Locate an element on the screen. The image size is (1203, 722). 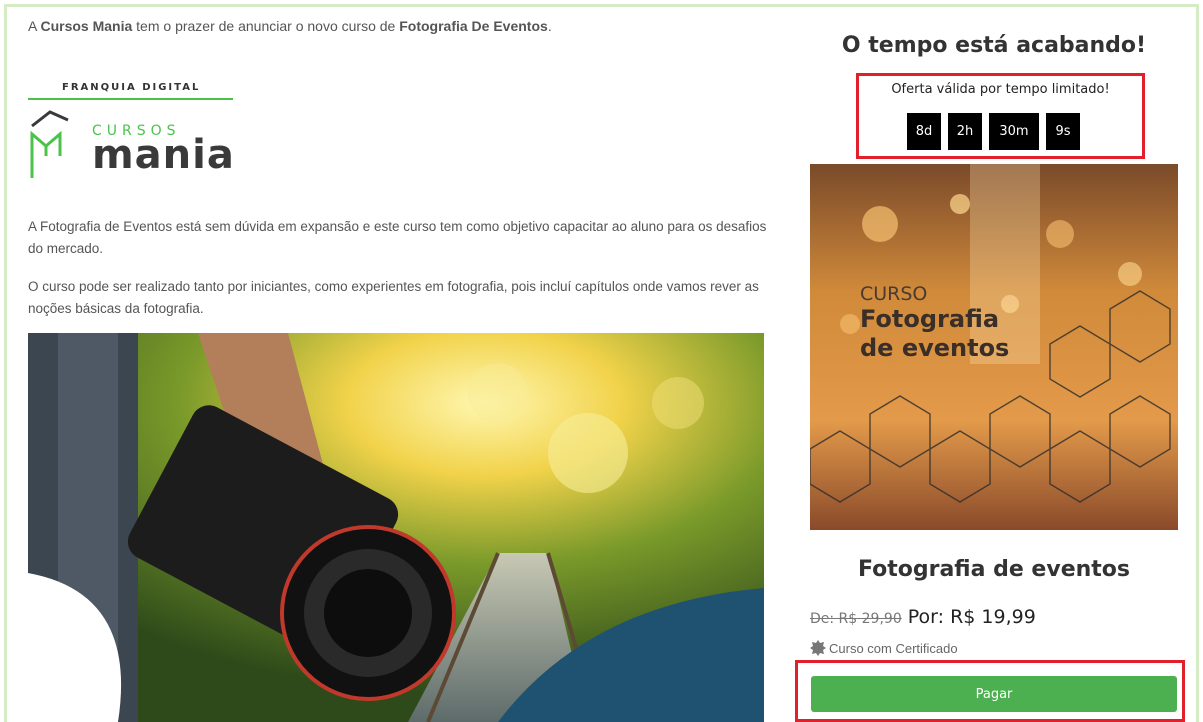
countdown-hours: 2h is located at coordinates (965, 131).